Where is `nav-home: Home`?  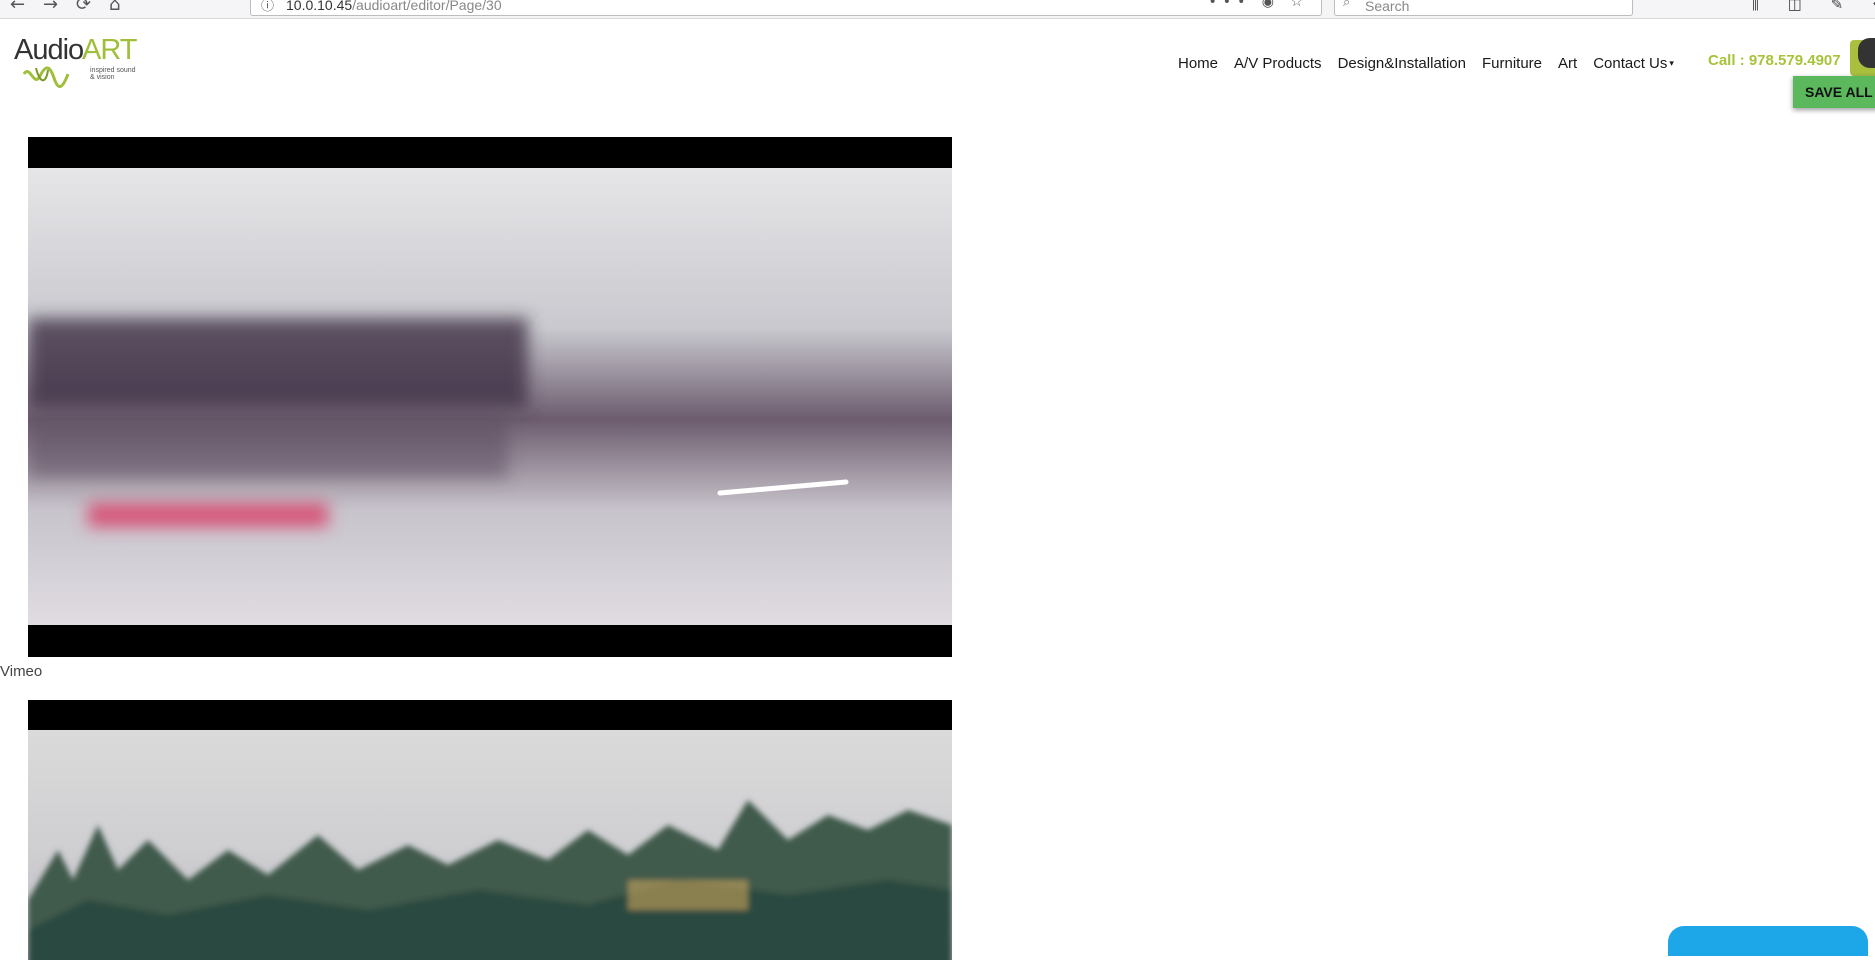 nav-home: Home is located at coordinates (1198, 63).